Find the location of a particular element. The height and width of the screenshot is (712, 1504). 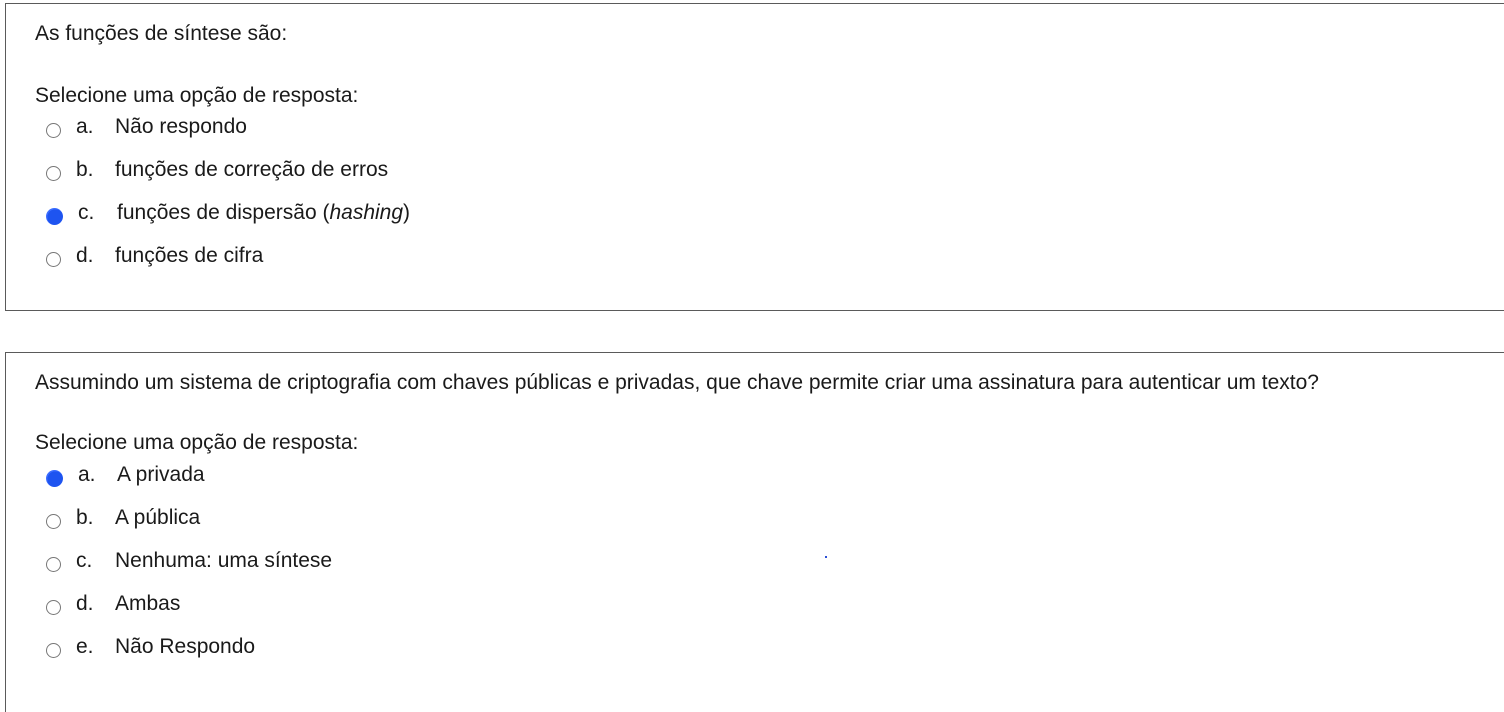

option-e: e. Não Respondo is located at coordinates (150, 647).